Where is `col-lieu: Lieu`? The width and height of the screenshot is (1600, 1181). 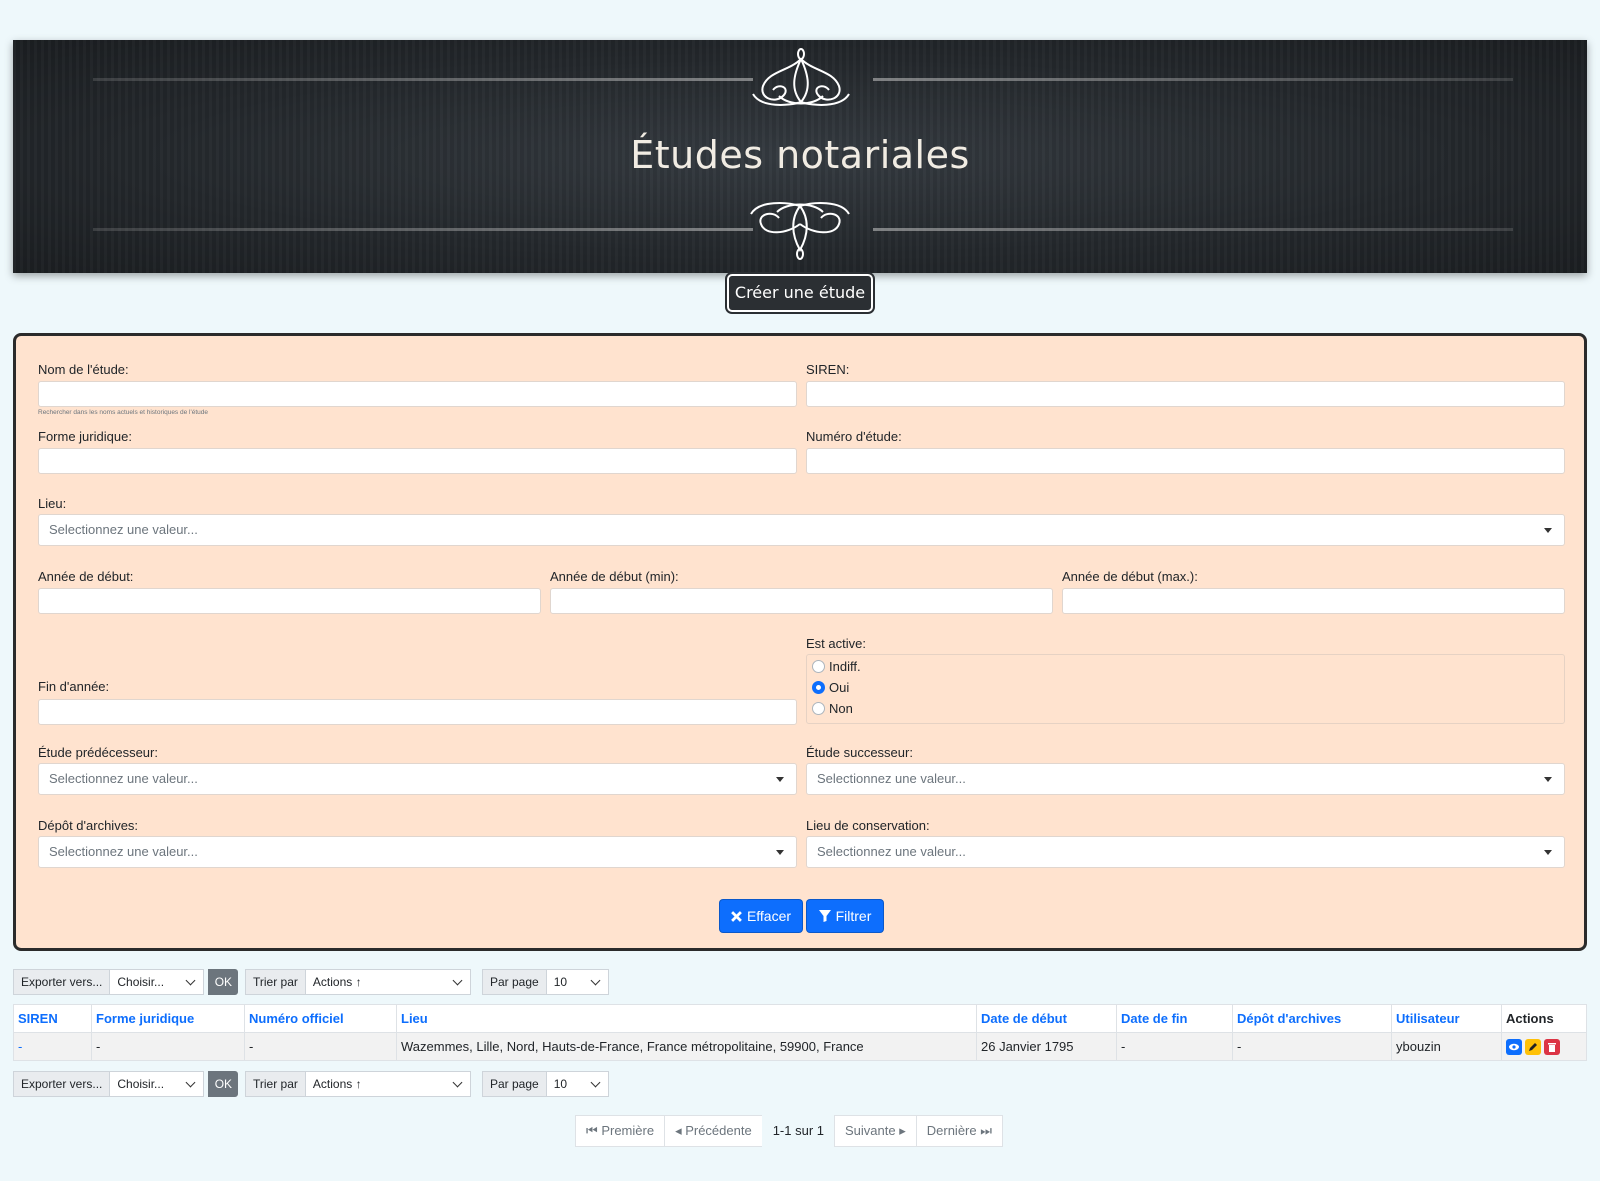 col-lieu: Lieu is located at coordinates (686, 1018).